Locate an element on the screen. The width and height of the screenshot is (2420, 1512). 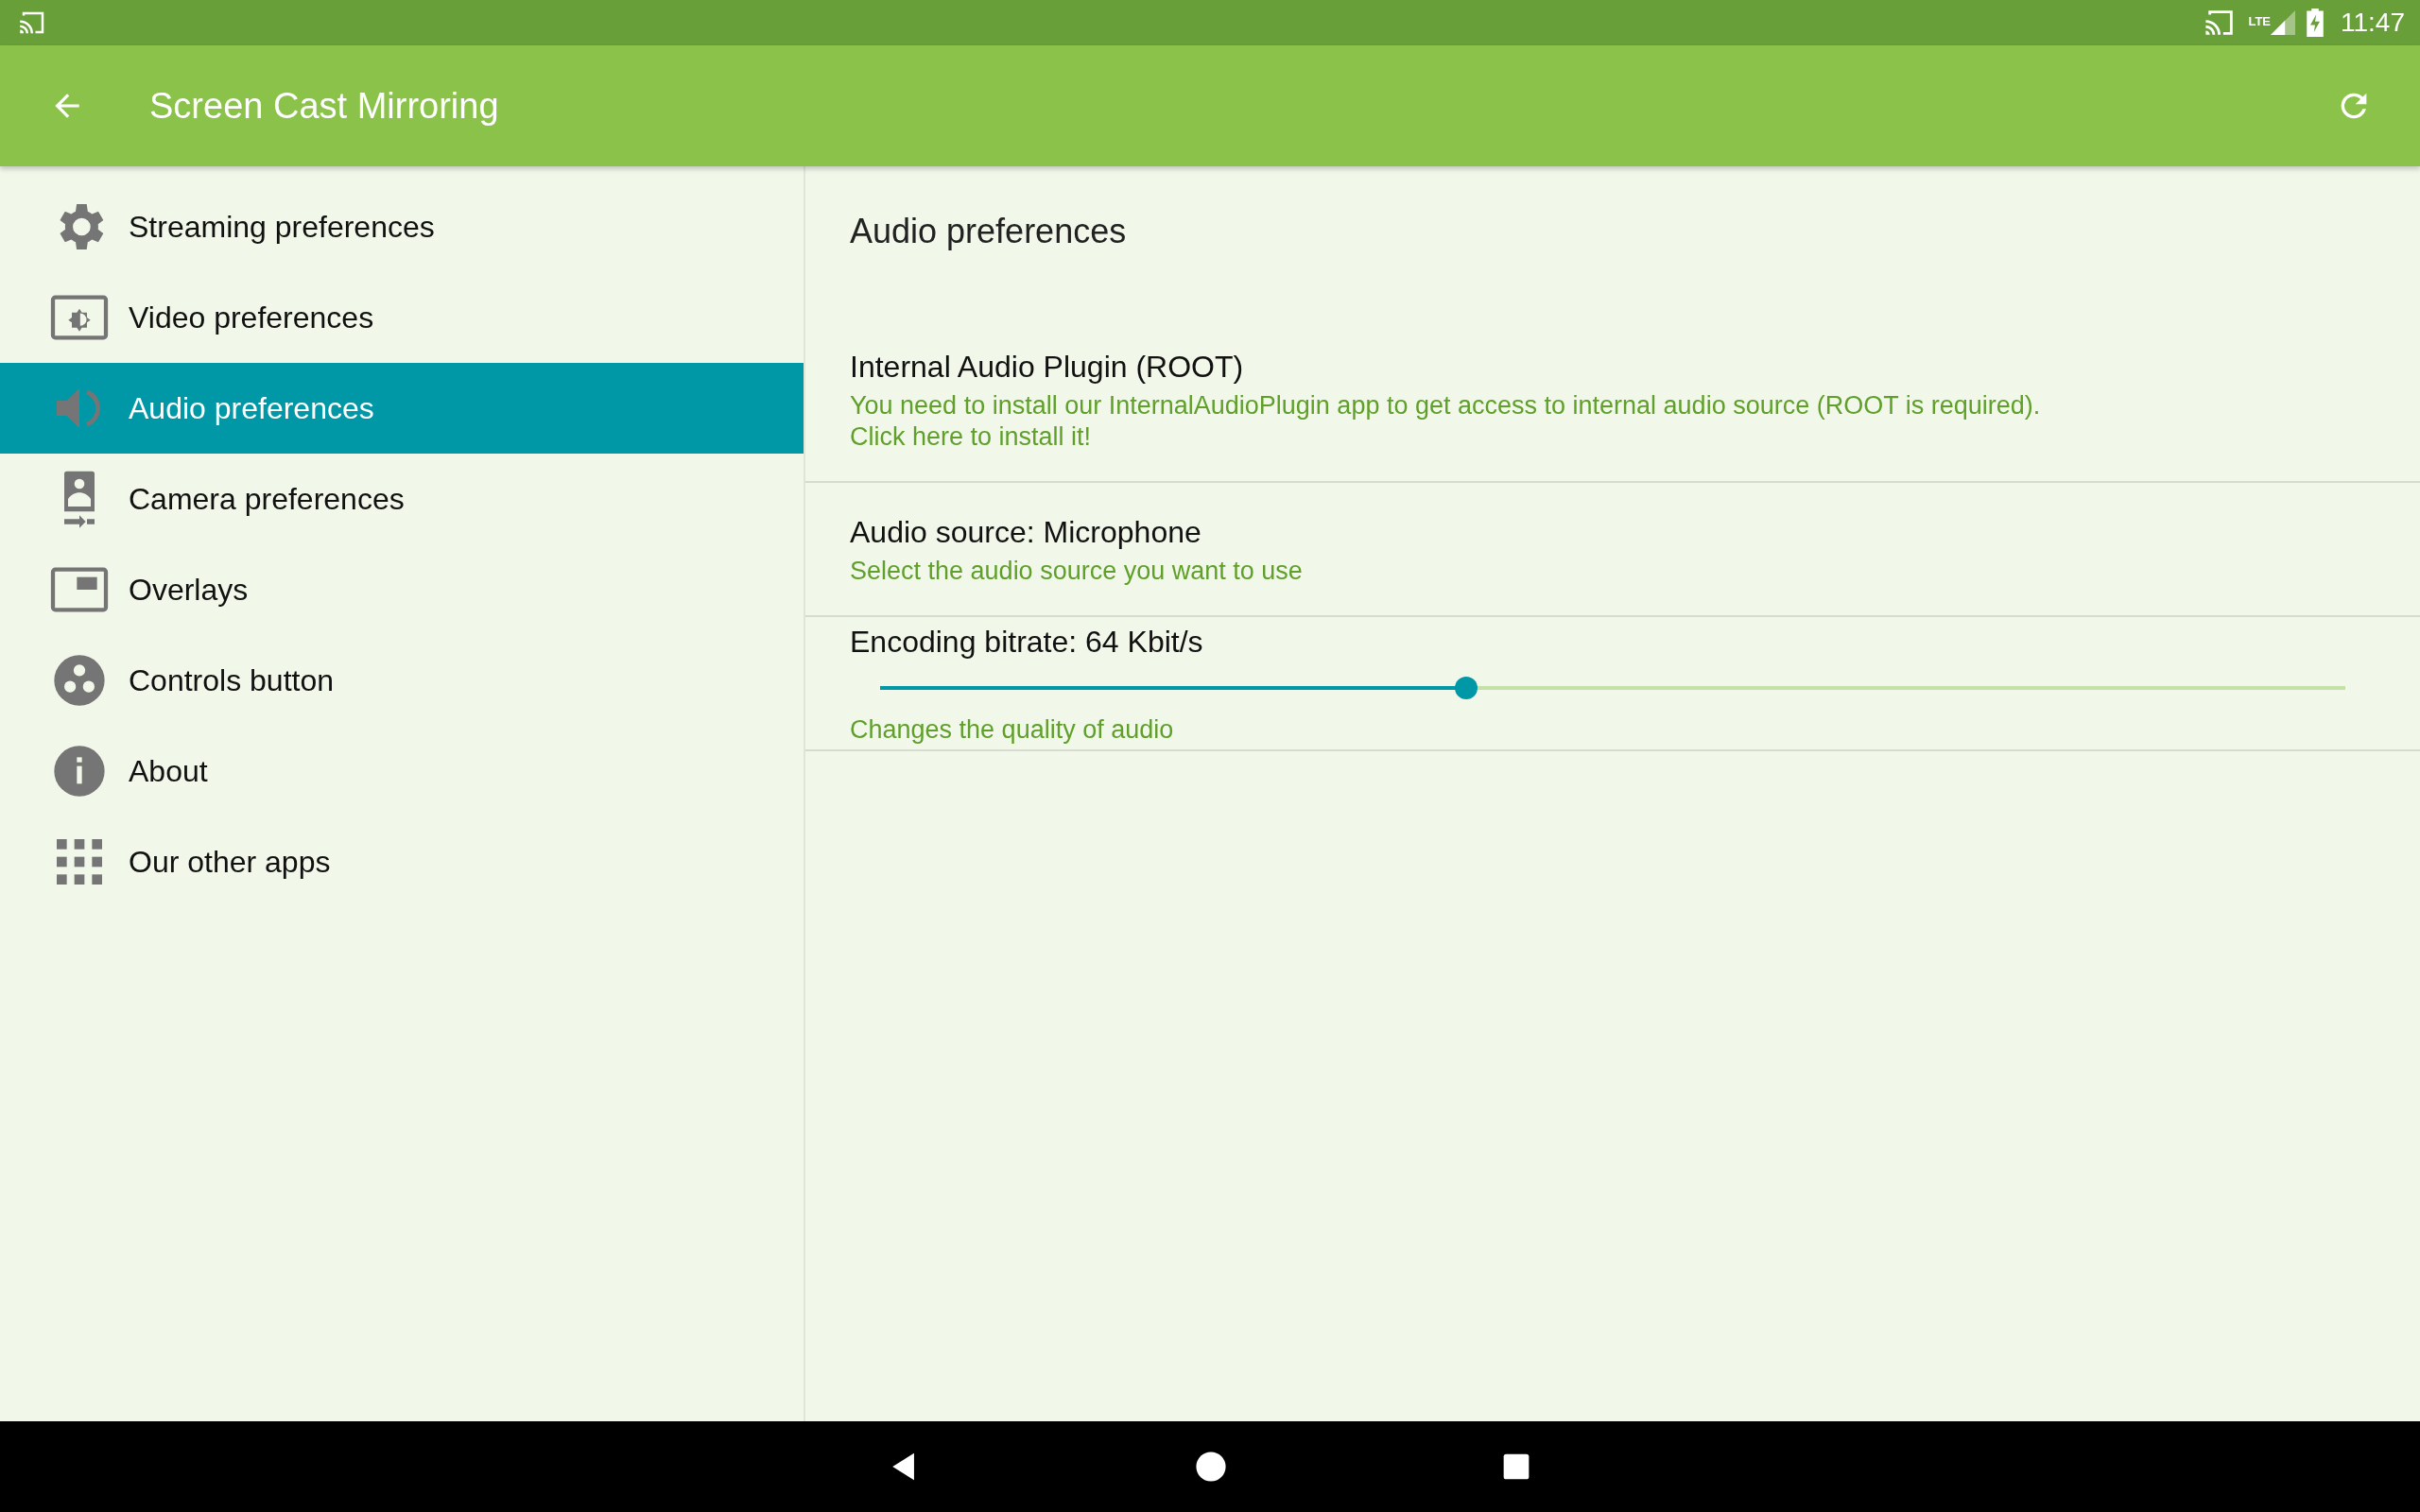
preference-title: Audio source: Microphone is located at coordinates (1026, 532).